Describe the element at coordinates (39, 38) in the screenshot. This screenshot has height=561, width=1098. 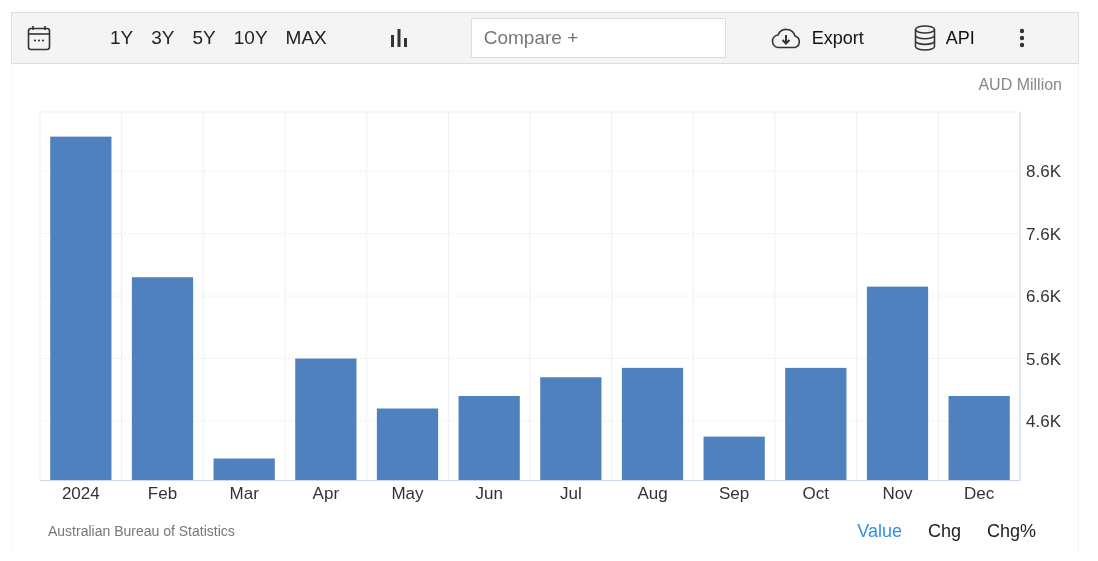
I see `calendar-icon` at that location.